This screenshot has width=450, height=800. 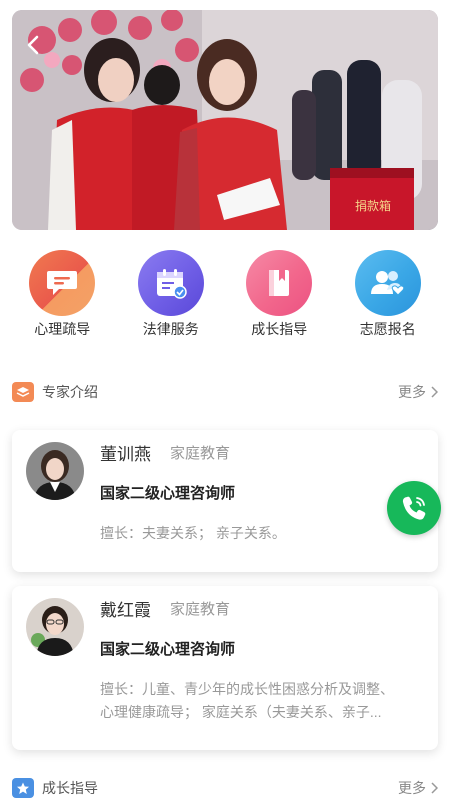 What do you see at coordinates (125, 454) in the screenshot?
I see `expert-name: 董训燕` at bounding box center [125, 454].